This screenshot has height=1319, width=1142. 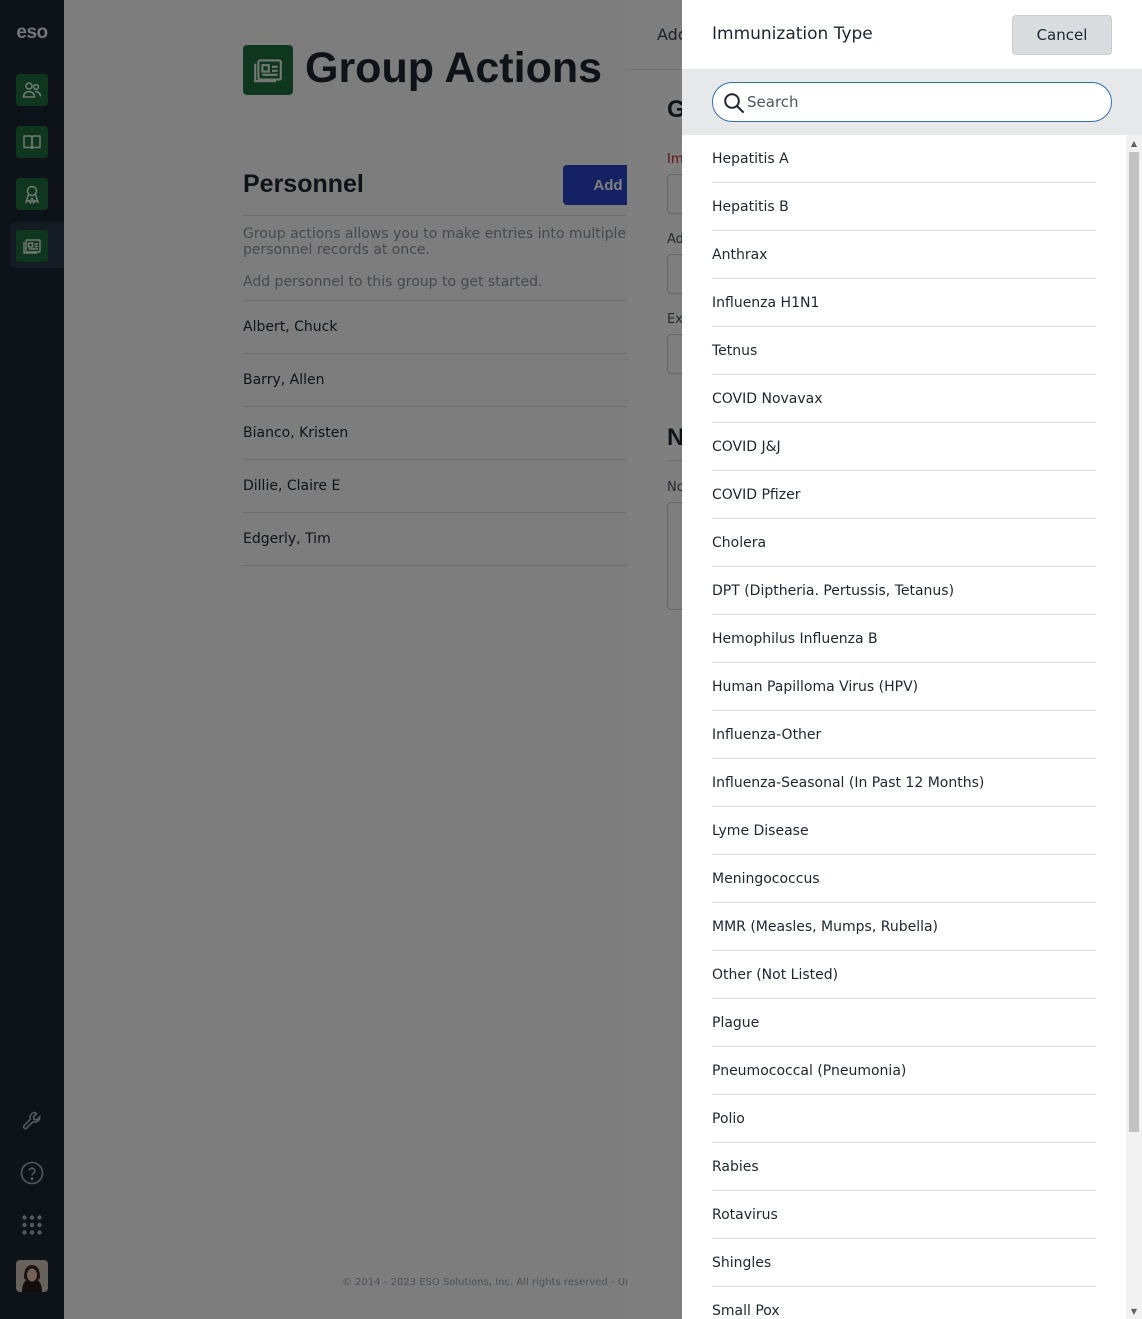 What do you see at coordinates (904, 687) in the screenshot?
I see `list-item: Human Papilloma Virus (HPV)` at bounding box center [904, 687].